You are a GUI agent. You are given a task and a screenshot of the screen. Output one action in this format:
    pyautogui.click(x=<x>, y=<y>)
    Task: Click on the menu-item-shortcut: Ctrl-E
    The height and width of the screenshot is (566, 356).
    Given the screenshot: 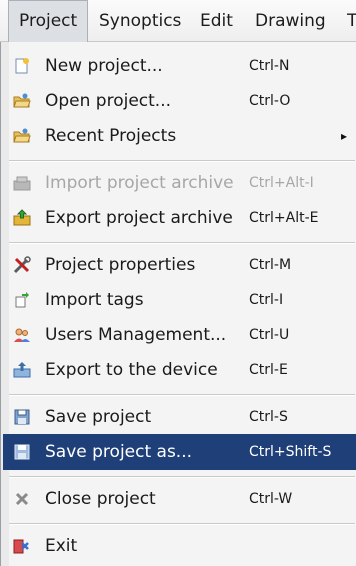 What is the action you would take?
    pyautogui.click(x=268, y=370)
    